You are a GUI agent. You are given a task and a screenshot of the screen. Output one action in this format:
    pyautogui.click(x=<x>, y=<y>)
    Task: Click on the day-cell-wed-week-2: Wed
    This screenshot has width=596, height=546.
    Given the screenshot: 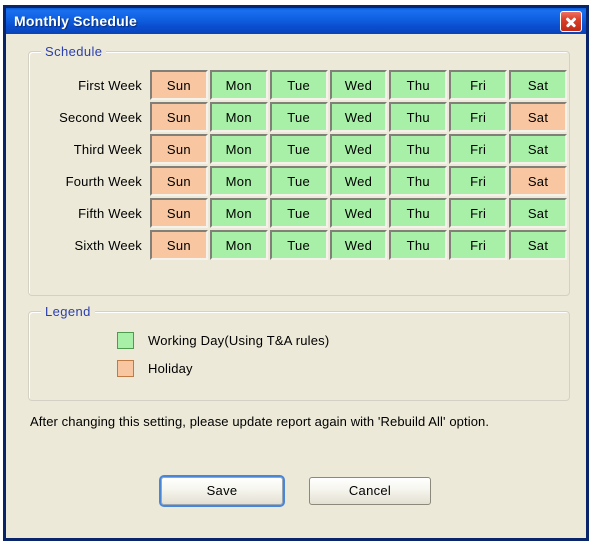 What is the action you would take?
    pyautogui.click(x=358, y=117)
    